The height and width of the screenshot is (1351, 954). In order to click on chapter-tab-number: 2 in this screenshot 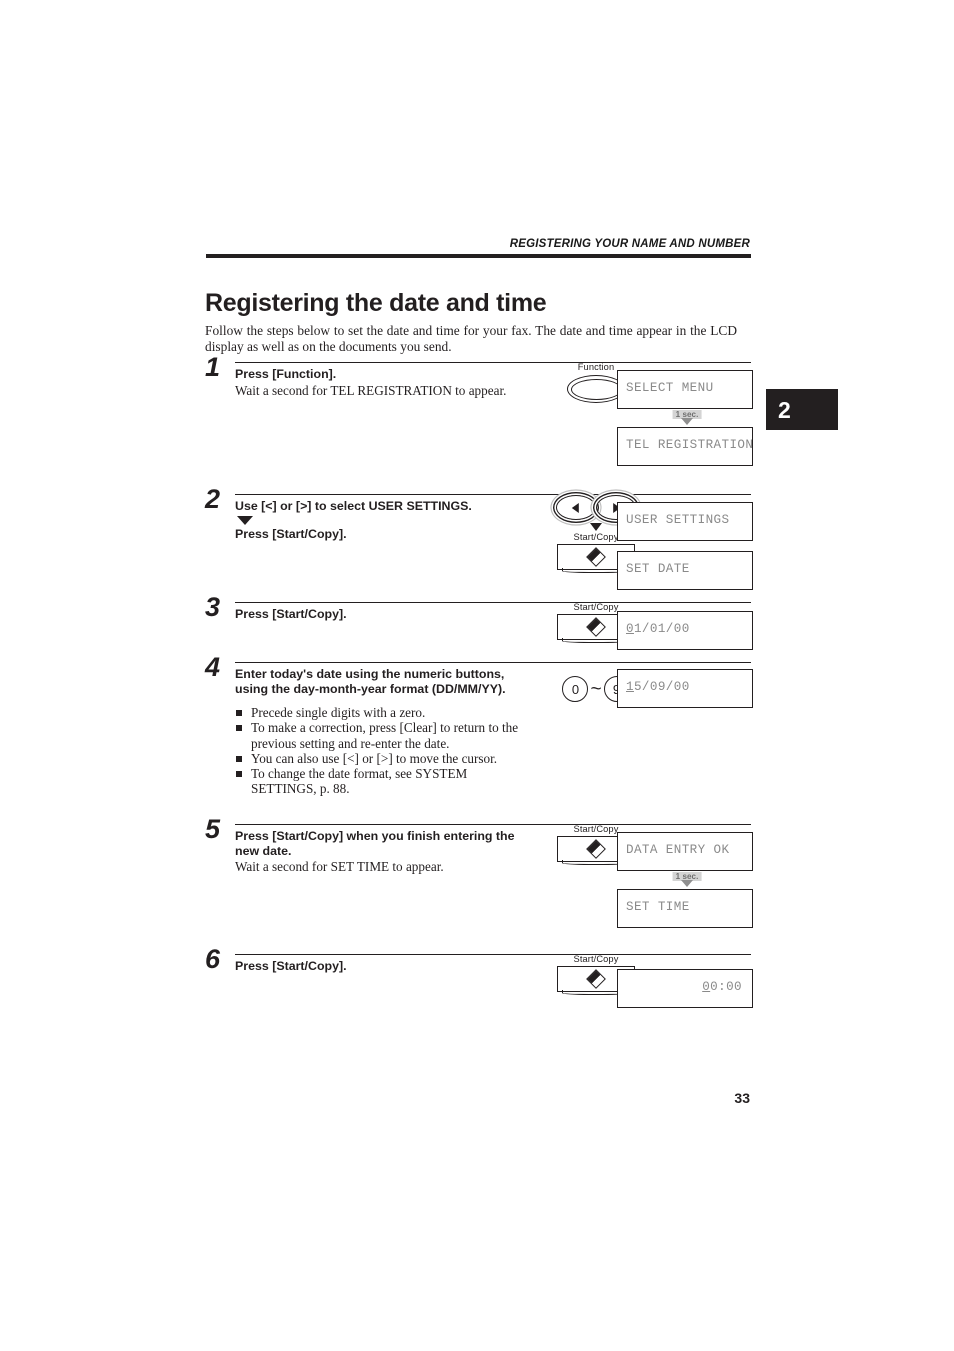, I will do `click(784, 410)`.